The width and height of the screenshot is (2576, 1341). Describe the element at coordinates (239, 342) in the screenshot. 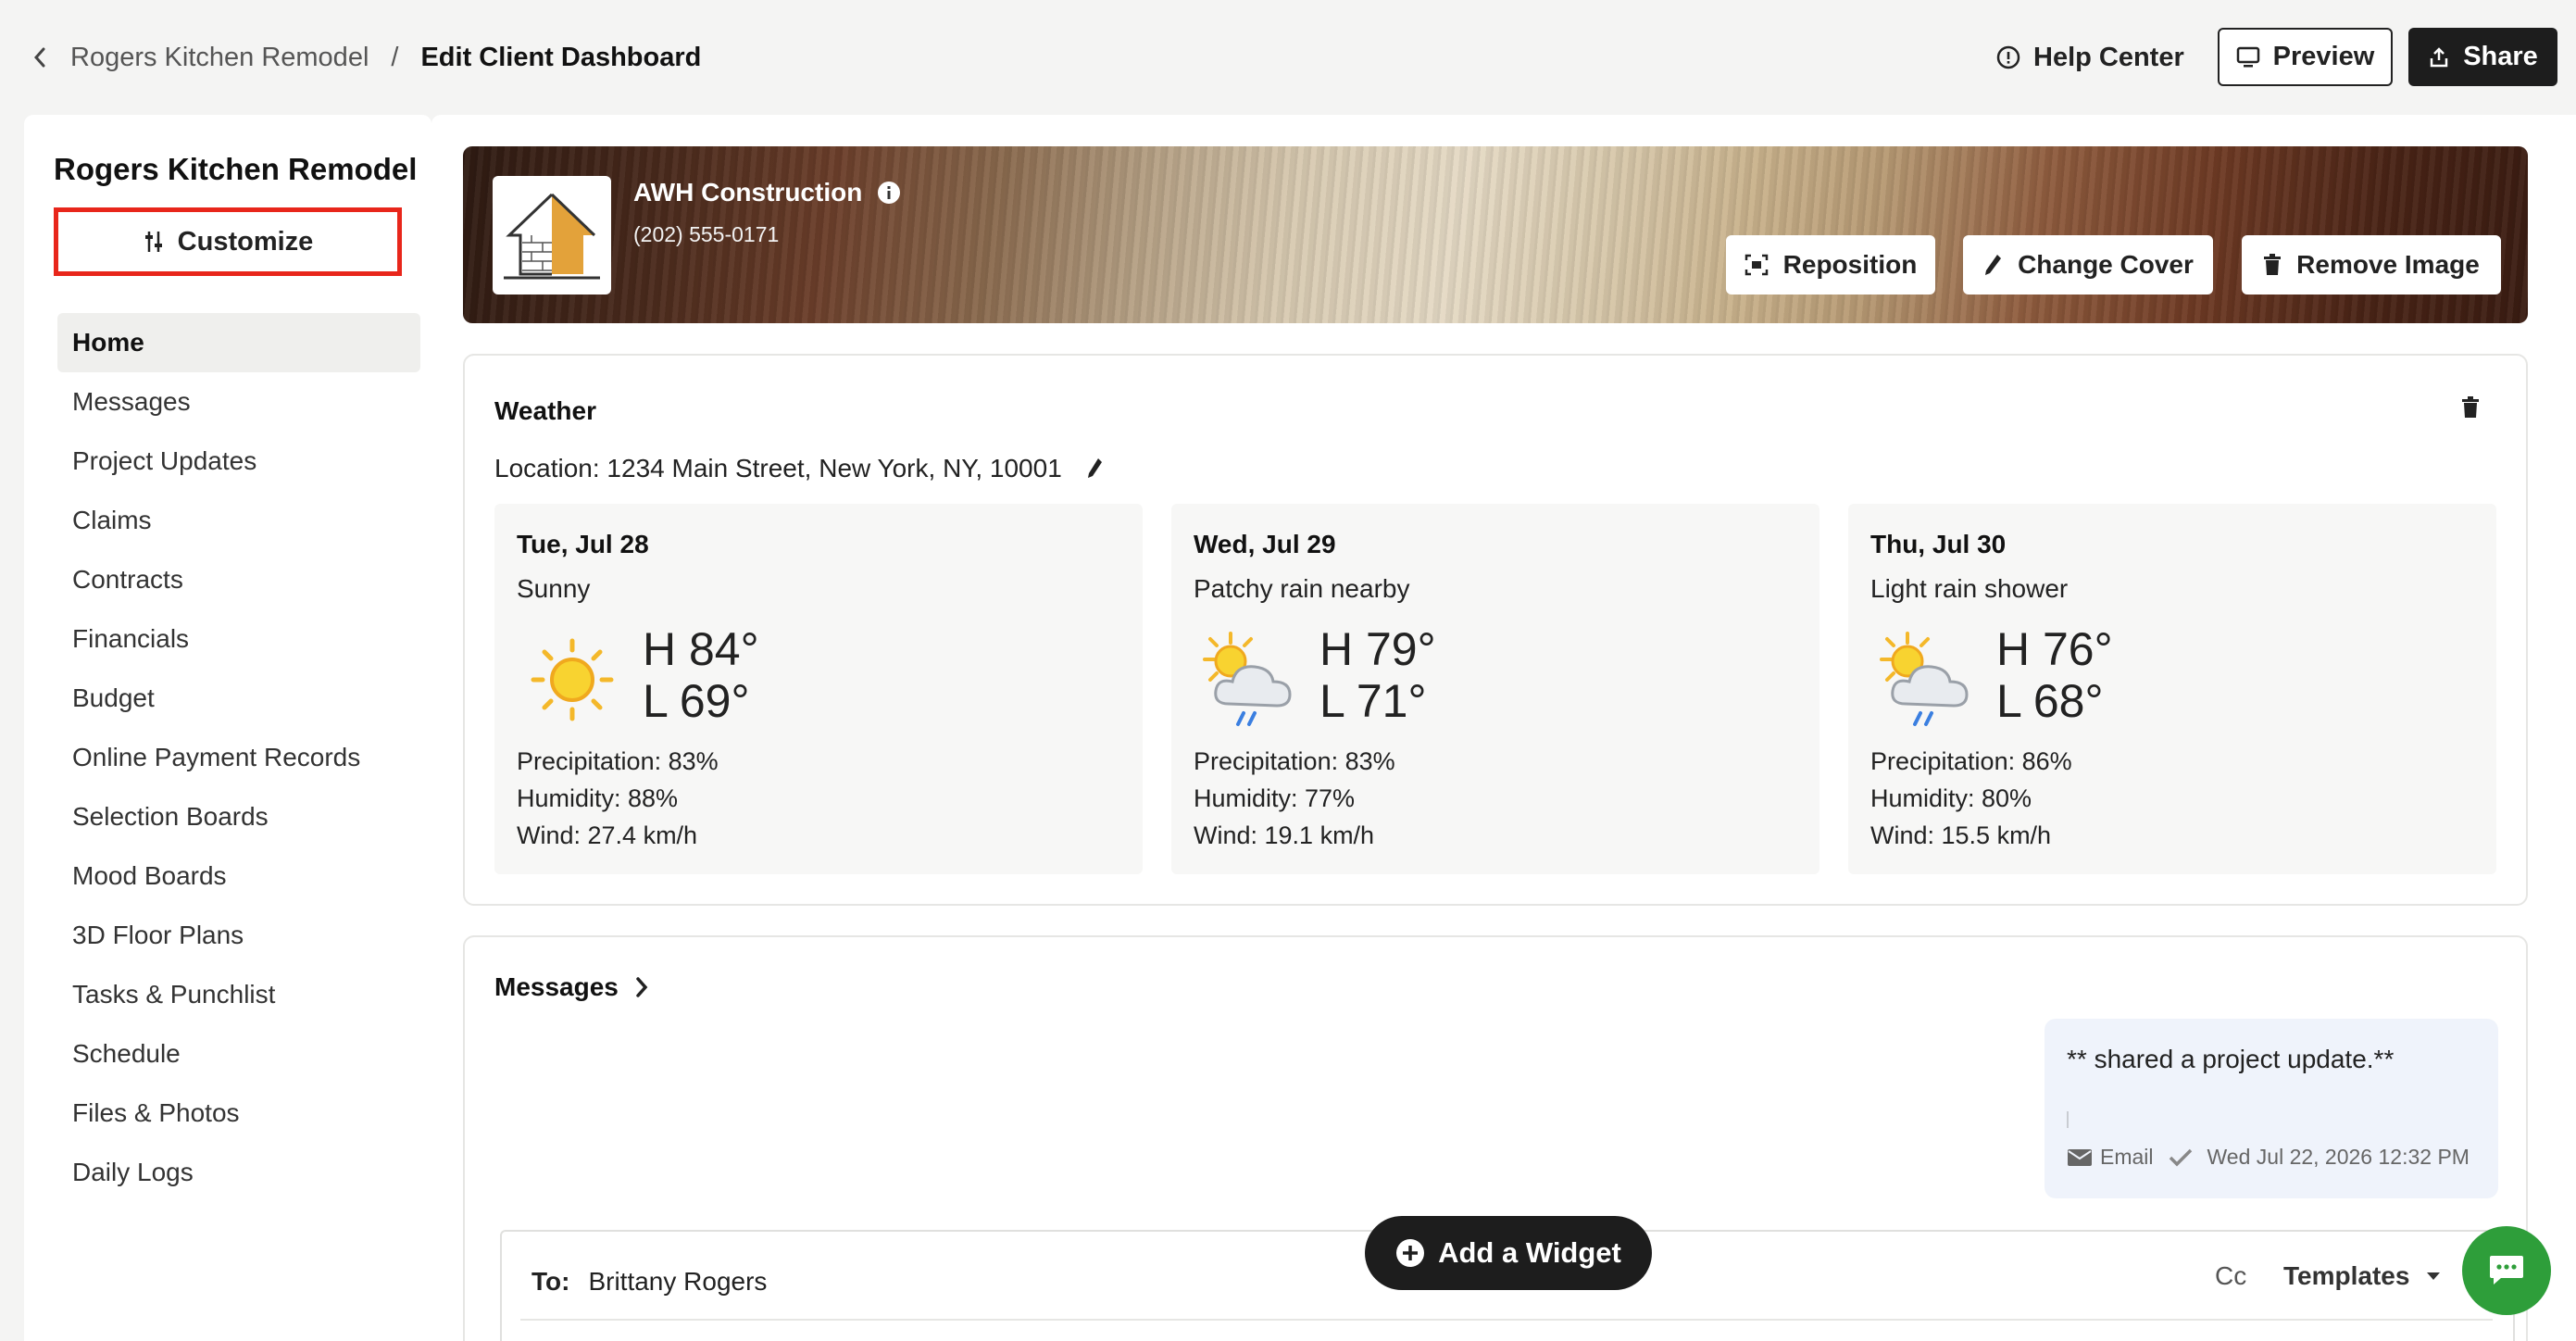

I see `sidebar-item-home: Home` at that location.